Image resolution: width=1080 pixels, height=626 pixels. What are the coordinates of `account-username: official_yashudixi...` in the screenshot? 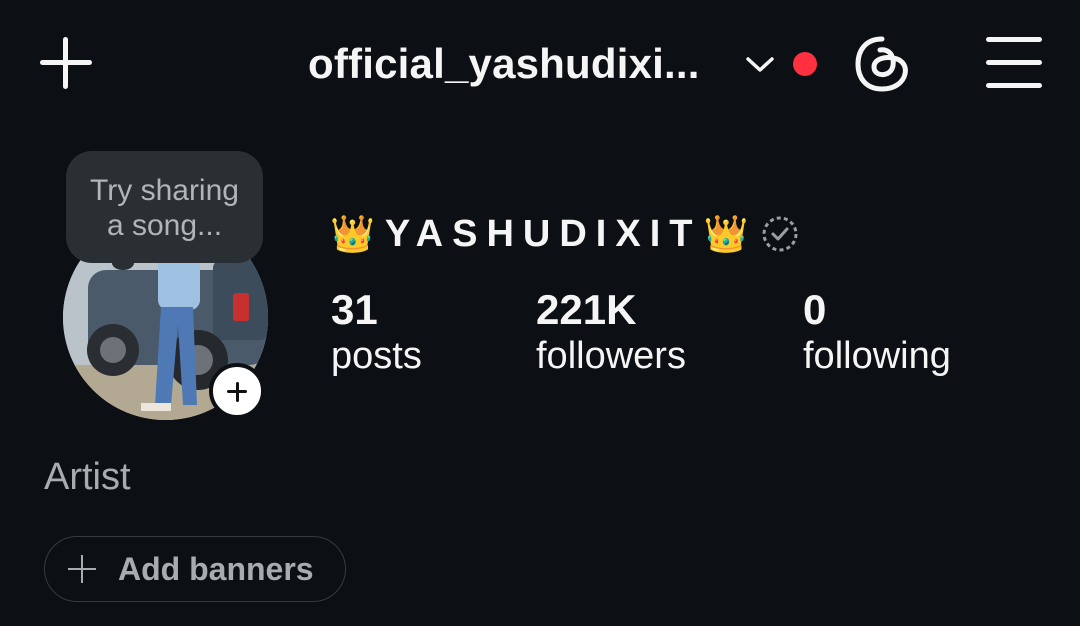 It's located at (504, 64).